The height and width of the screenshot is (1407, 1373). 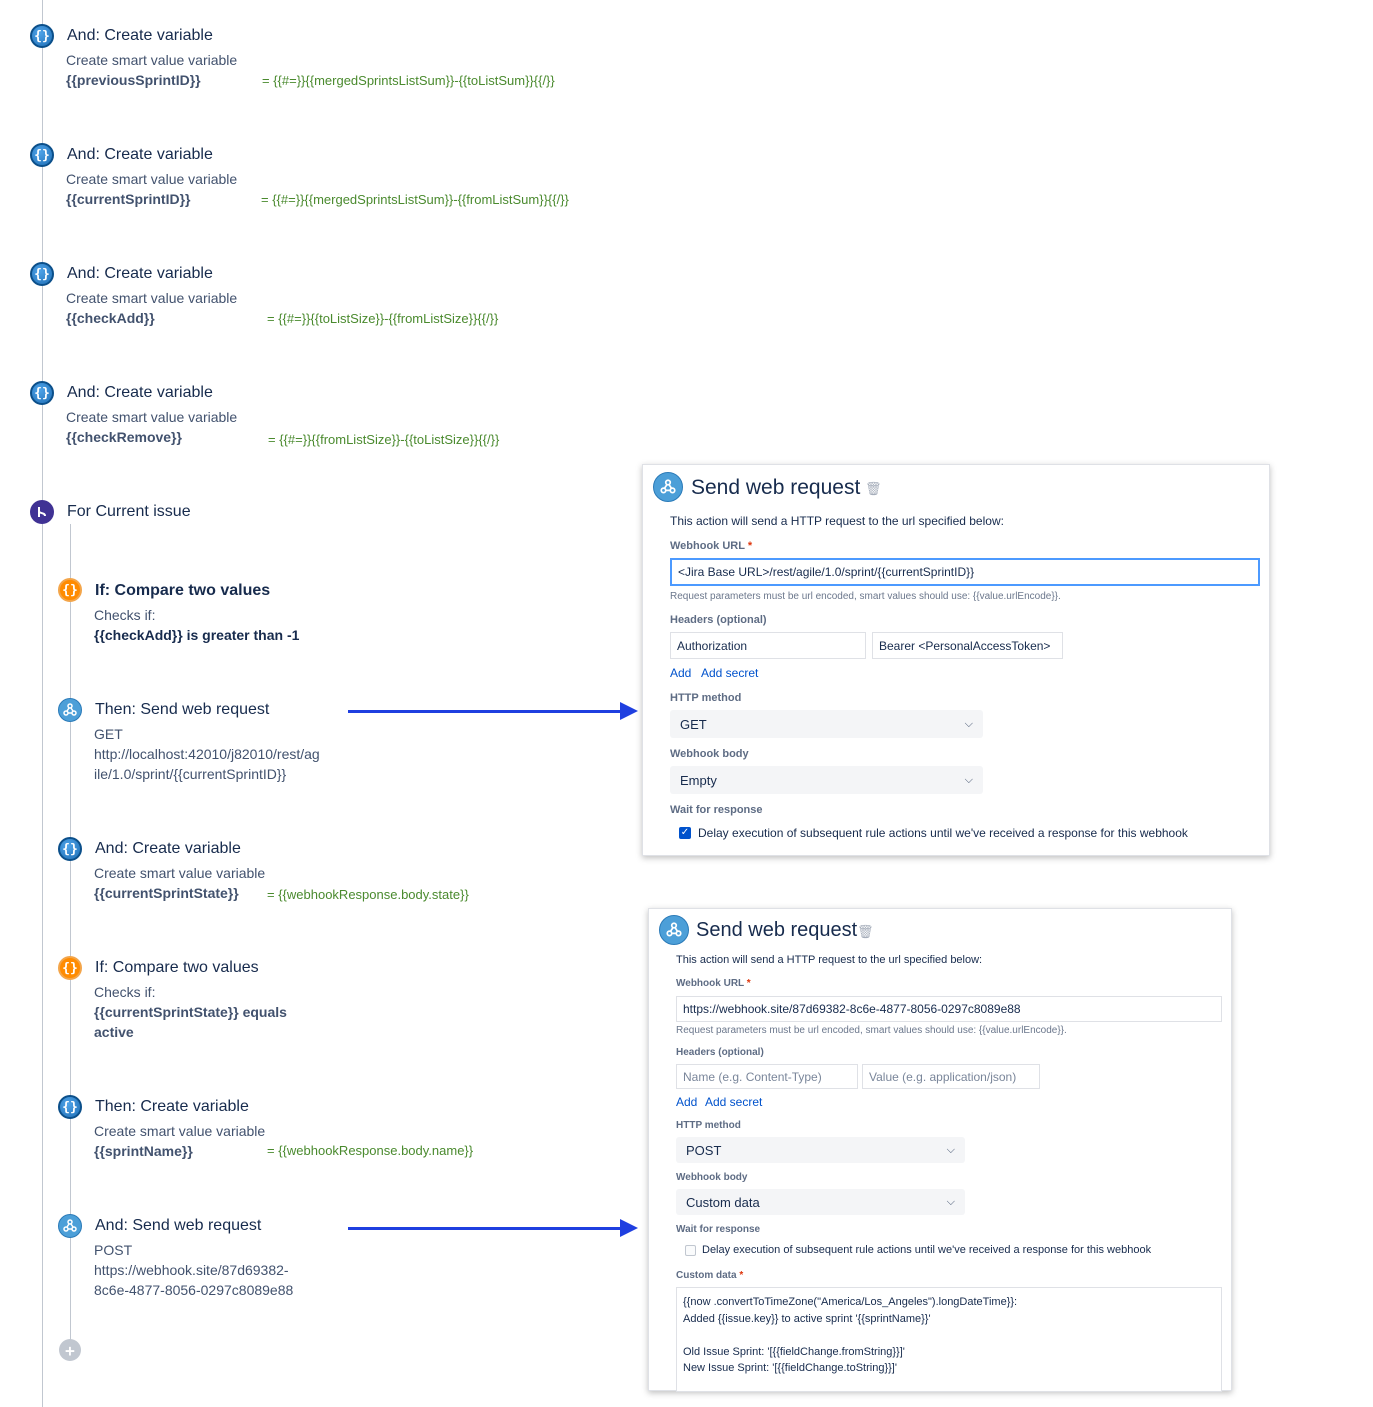 What do you see at coordinates (143, 1151) in the screenshot?
I see `variable-name: {{sprintName}}` at bounding box center [143, 1151].